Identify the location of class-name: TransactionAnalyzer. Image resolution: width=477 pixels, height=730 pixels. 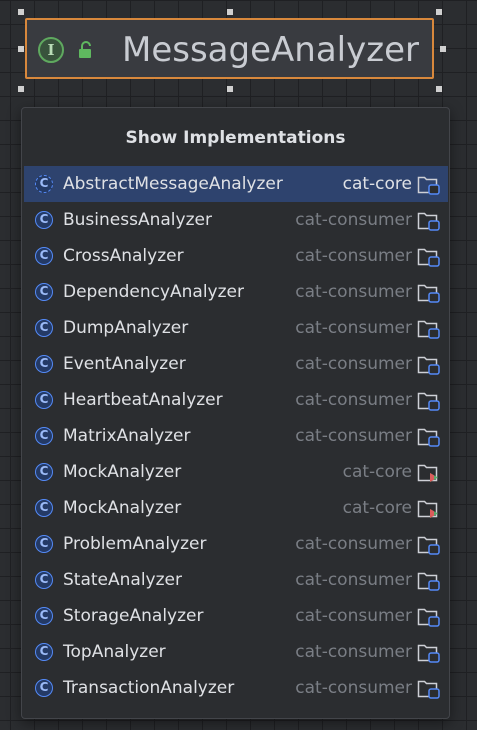
(149, 688).